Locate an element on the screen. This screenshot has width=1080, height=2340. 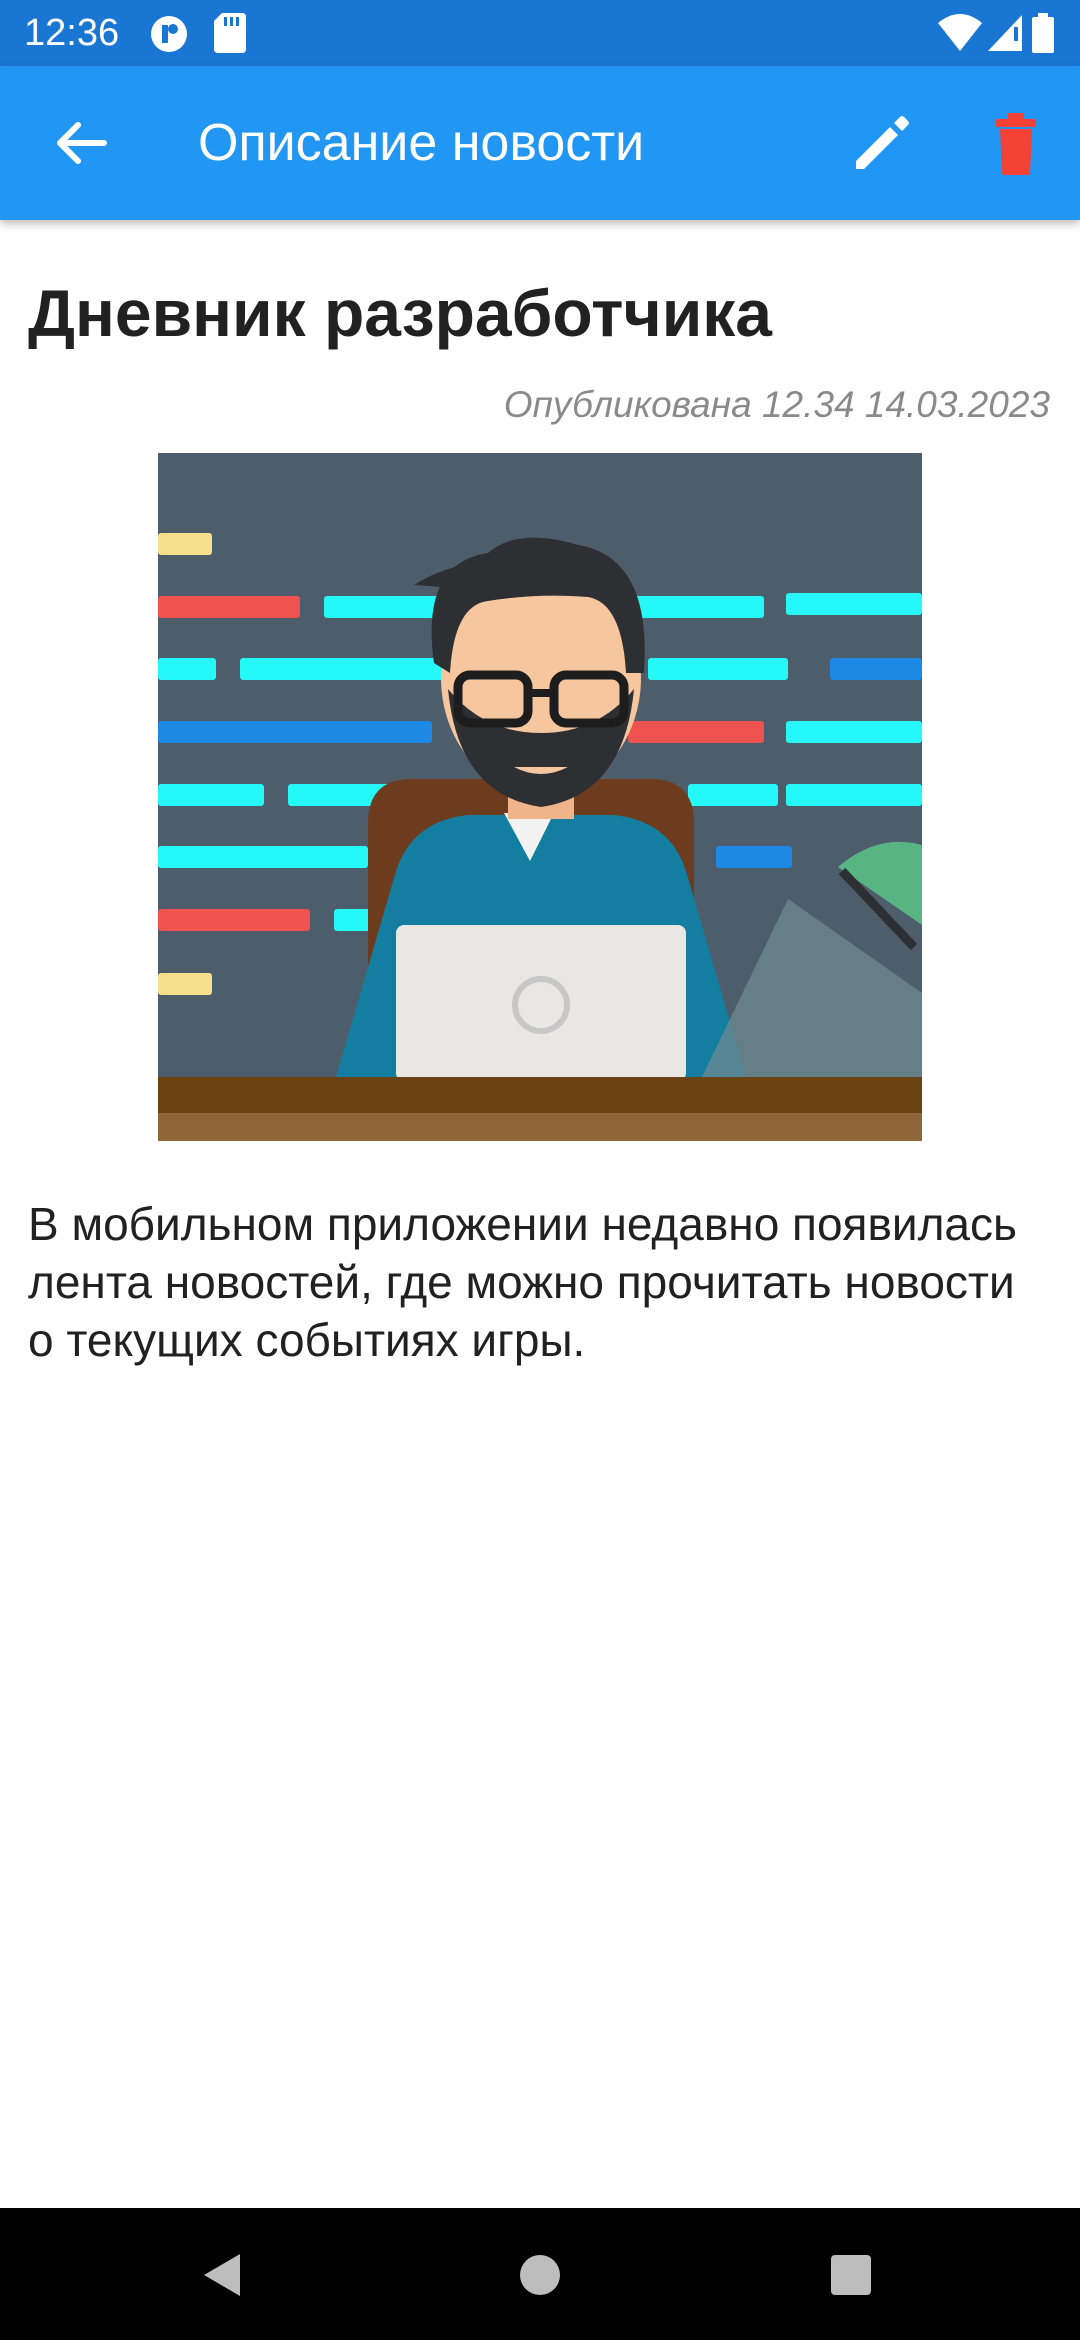
back-triangle-icon is located at coordinates (222, 2275).